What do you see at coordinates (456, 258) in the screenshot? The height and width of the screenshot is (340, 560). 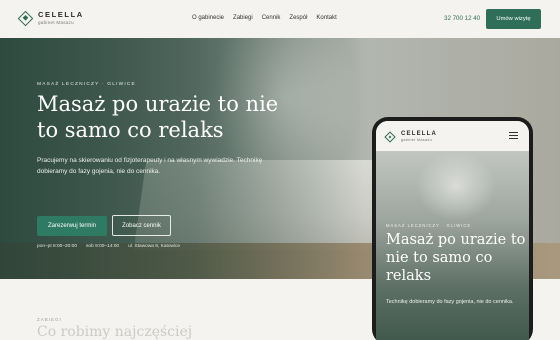 I see `mobile-hero-headline: Masaż po urazie to nie to samo co relaks` at bounding box center [456, 258].